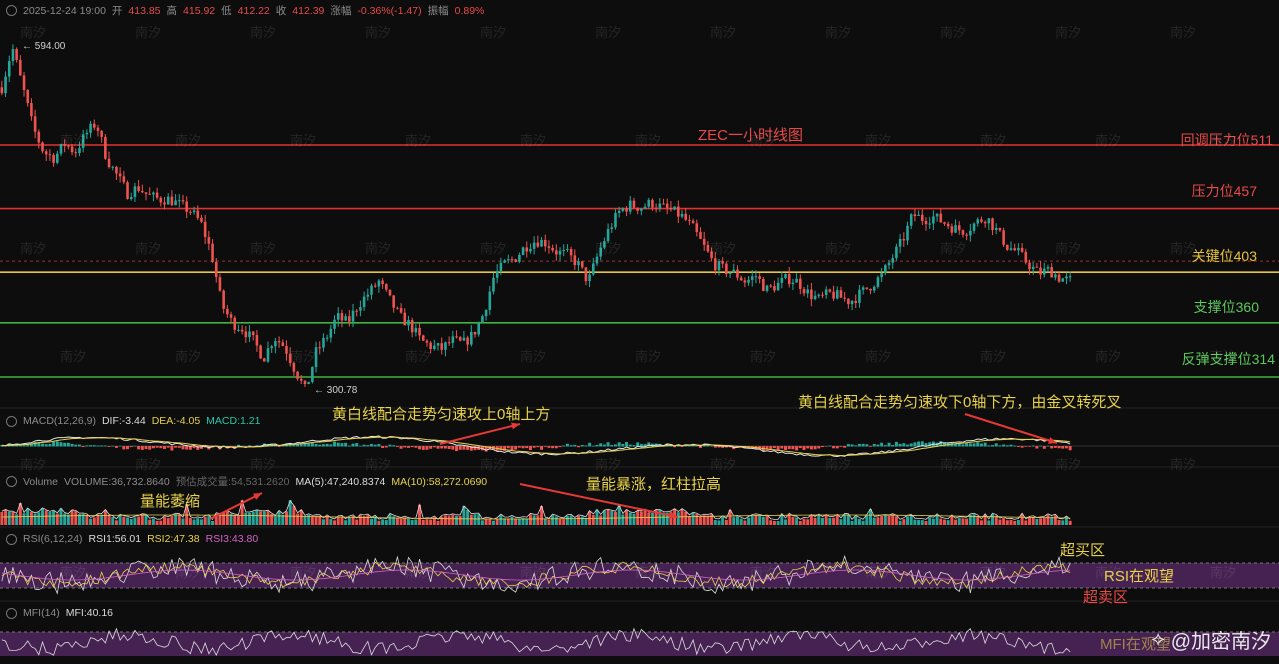 The height and width of the screenshot is (664, 1279). What do you see at coordinates (1224, 256) in the screenshot?
I see `level-label-403: 关键位403` at bounding box center [1224, 256].